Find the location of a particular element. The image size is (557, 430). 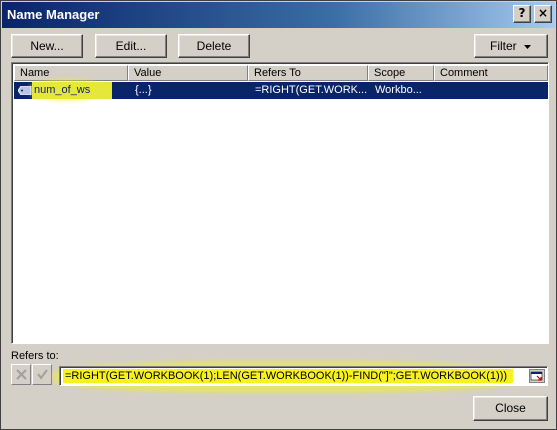

filter-label: Filter is located at coordinates (503, 46).